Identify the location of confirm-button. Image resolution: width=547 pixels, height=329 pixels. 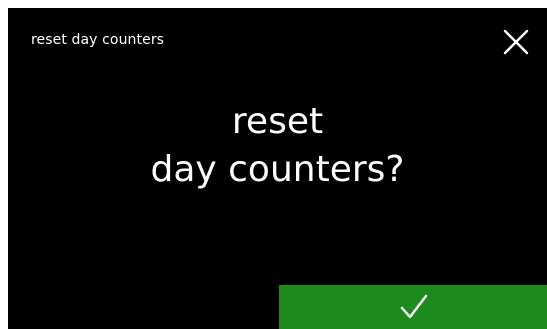
(413, 307).